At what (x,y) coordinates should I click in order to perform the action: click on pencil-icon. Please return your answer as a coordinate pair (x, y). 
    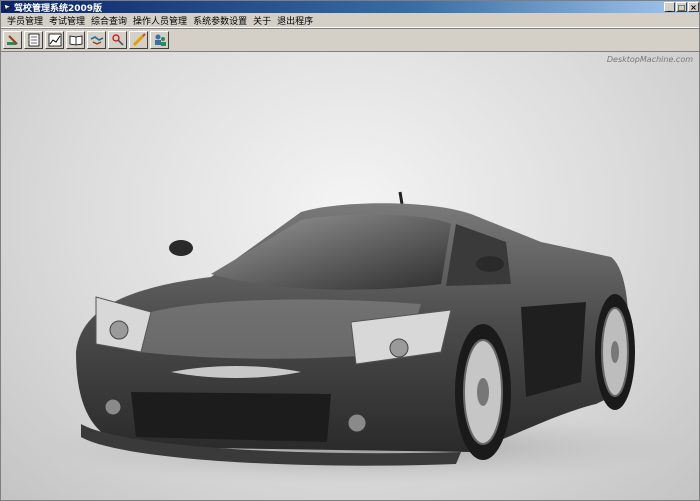
    Looking at the image, I should click on (138, 40).